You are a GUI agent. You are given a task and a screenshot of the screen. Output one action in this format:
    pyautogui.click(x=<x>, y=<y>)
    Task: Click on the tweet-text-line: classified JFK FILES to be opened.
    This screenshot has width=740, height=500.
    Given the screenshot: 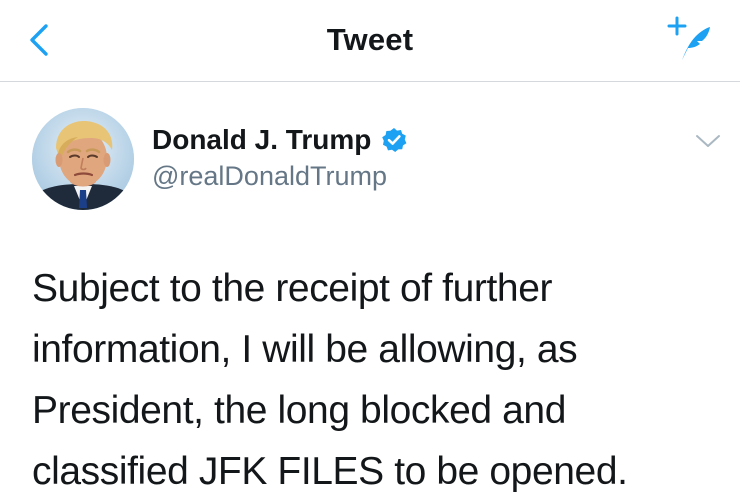 What is the action you would take?
    pyautogui.click(x=330, y=471)
    